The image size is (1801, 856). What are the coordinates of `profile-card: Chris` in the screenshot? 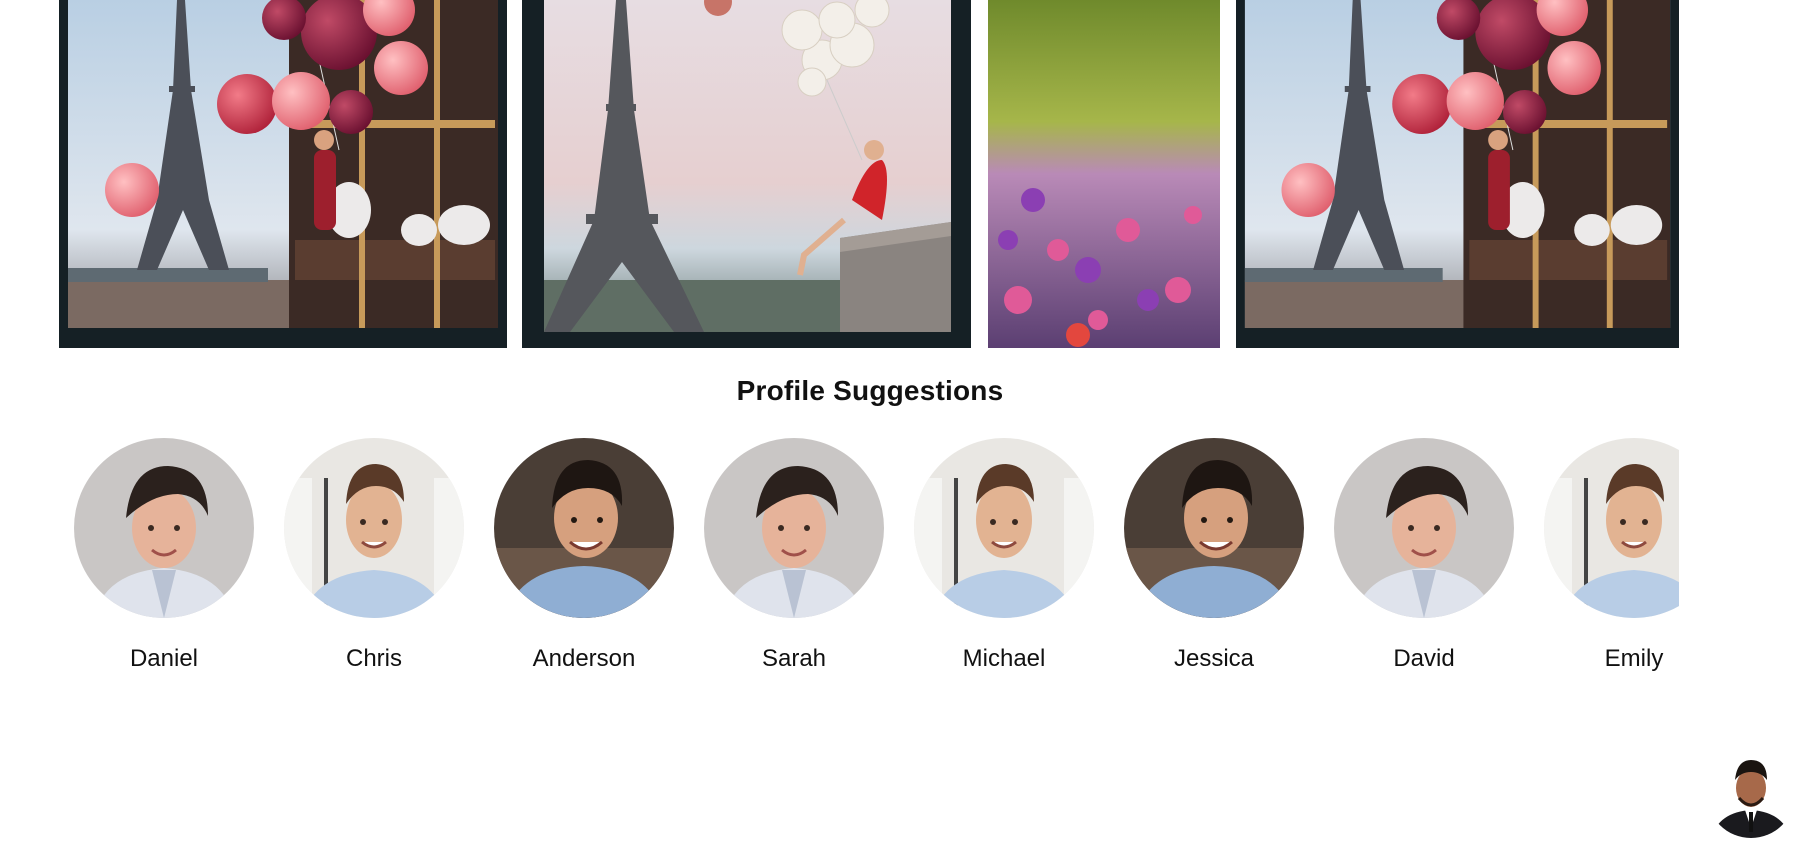 It's located at (374, 558).